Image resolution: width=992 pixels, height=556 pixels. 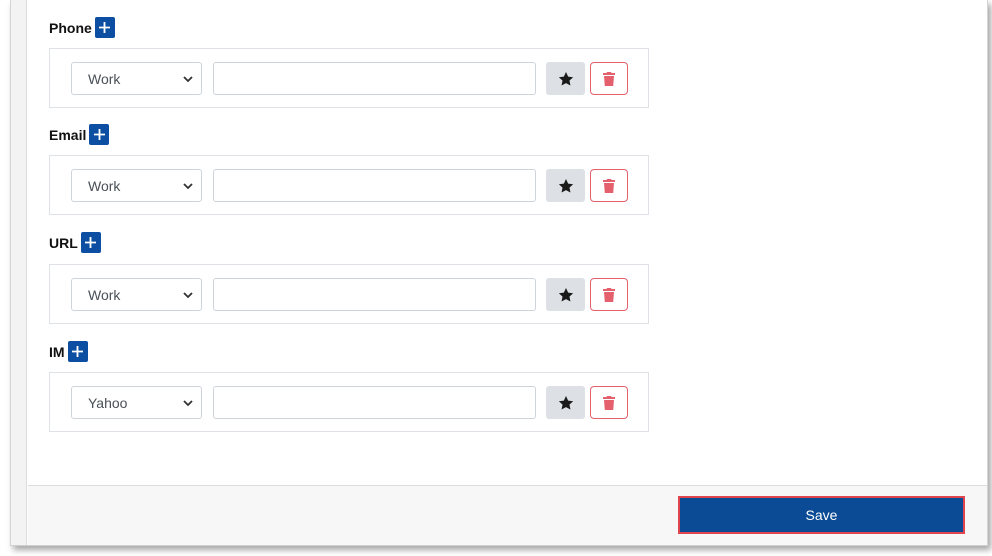 I want to click on phone-delete-button, so click(x=609, y=78).